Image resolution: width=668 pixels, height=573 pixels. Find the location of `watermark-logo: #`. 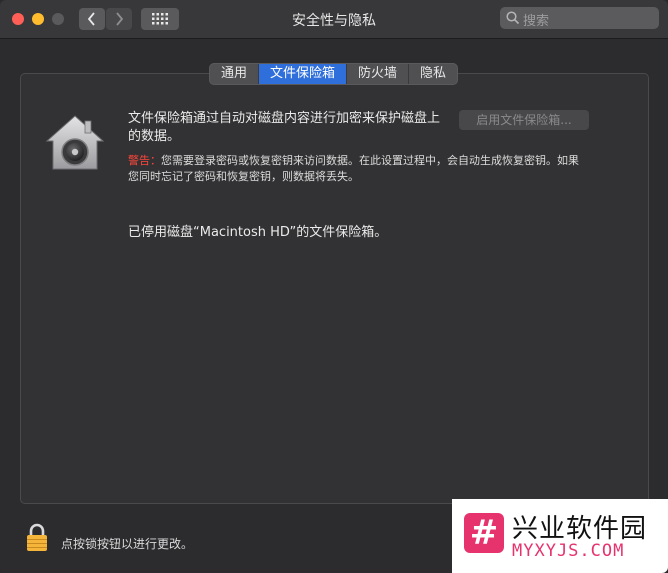

watermark-logo: # is located at coordinates (484, 533).